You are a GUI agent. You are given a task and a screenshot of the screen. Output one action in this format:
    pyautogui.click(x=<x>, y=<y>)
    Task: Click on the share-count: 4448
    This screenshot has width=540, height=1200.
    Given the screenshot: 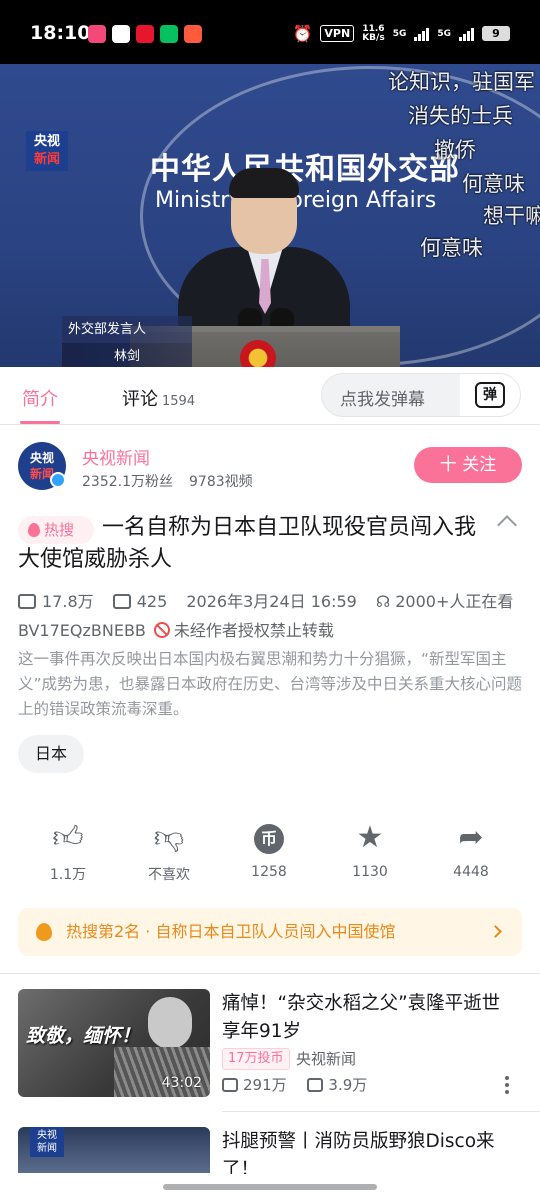 What is the action you would take?
    pyautogui.click(x=471, y=872)
    